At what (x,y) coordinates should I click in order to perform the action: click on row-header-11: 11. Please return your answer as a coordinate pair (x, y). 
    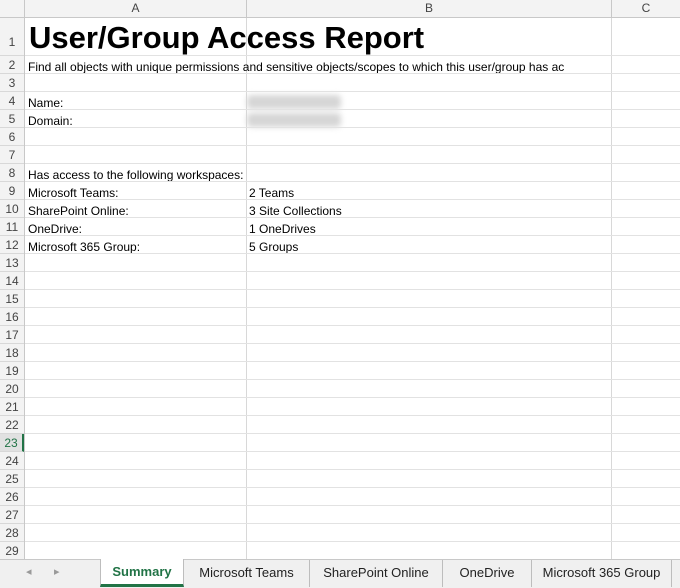
    Looking at the image, I should click on (12, 227).